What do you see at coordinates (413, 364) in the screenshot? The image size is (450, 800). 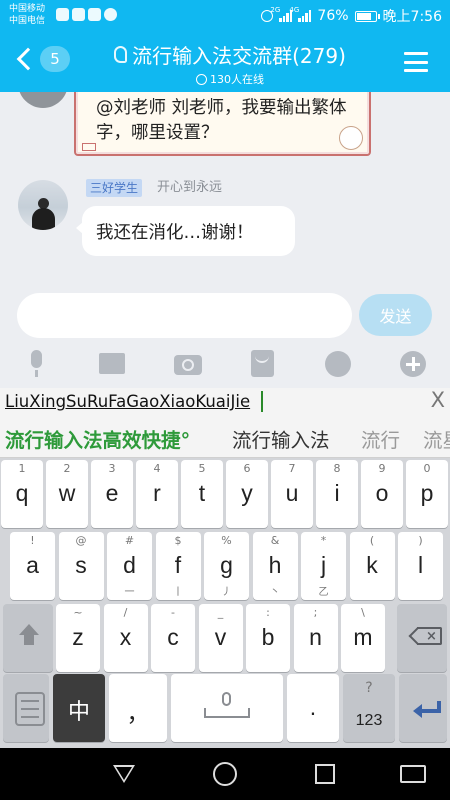 I see `plus-icon` at bounding box center [413, 364].